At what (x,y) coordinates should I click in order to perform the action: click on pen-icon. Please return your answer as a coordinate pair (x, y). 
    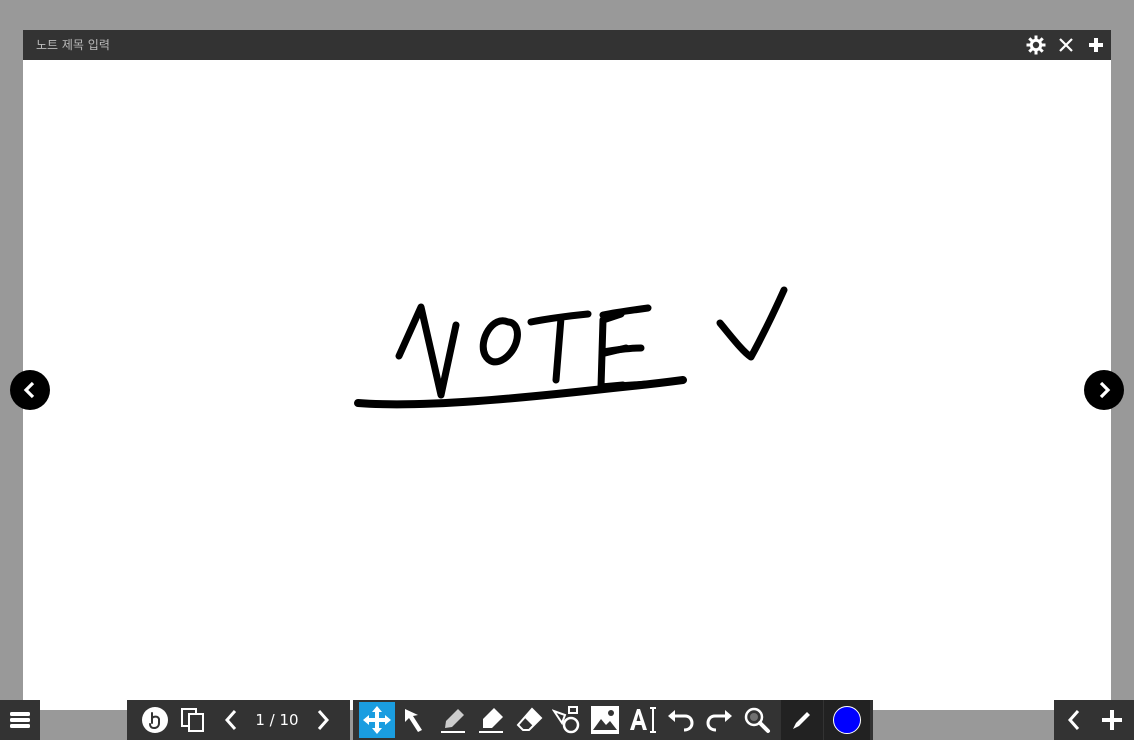
    Looking at the image, I should click on (453, 721).